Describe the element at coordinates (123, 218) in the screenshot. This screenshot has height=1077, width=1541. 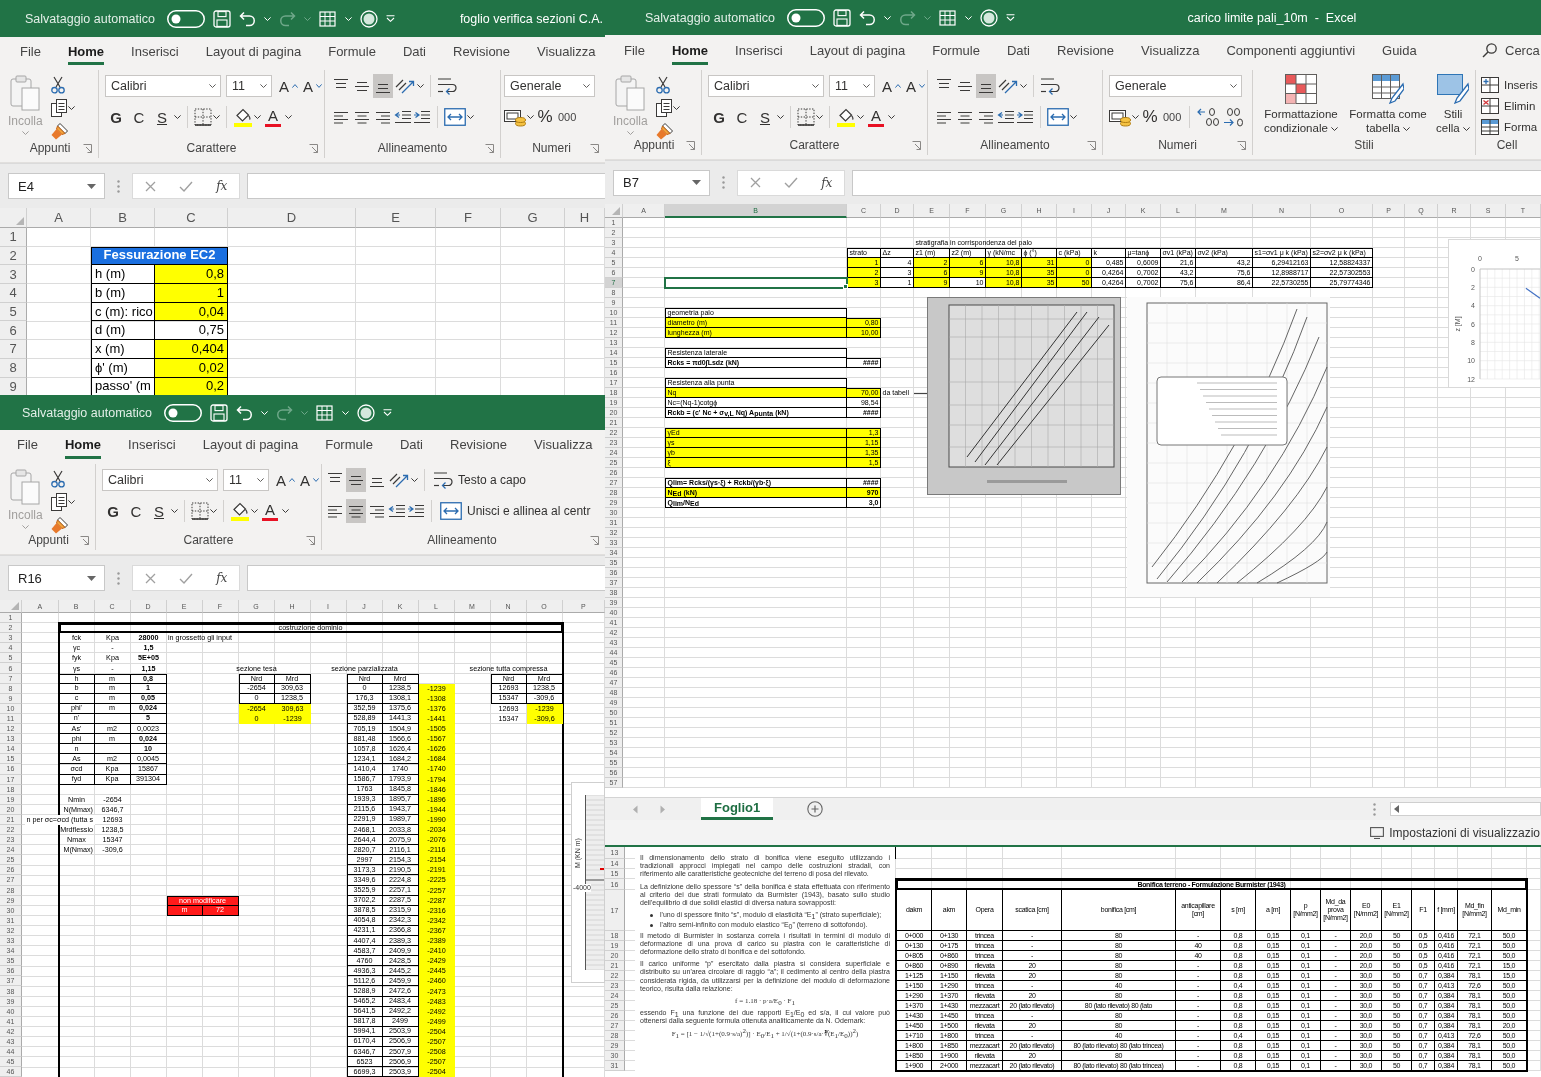
I see `column-header: B` at that location.